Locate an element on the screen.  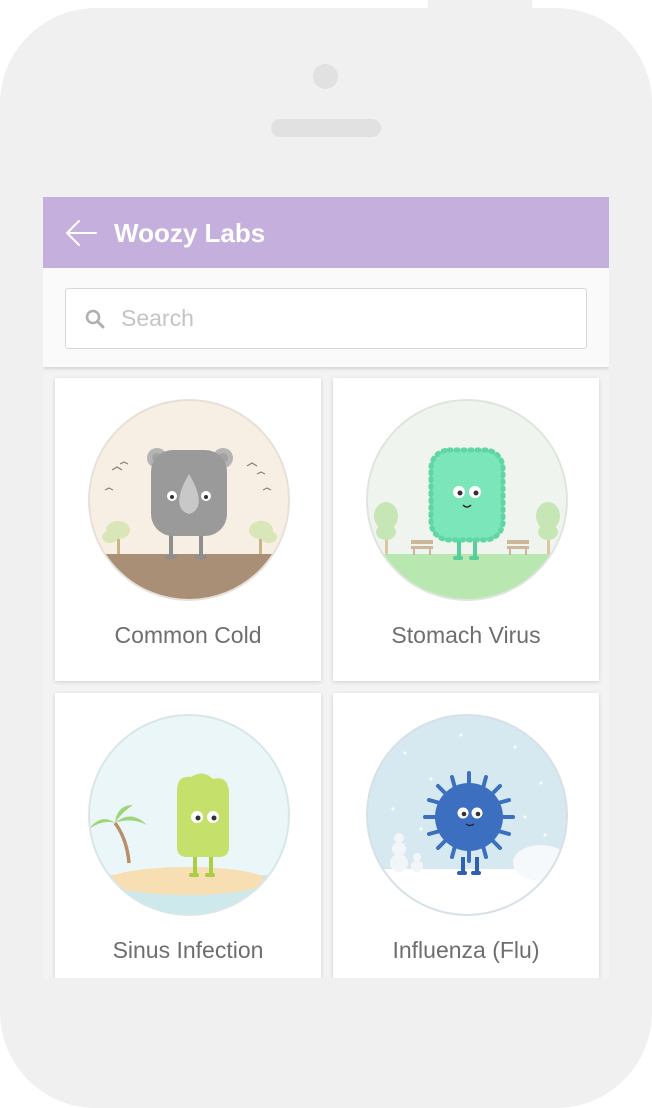
condition-label: Common Cold is located at coordinates (188, 635).